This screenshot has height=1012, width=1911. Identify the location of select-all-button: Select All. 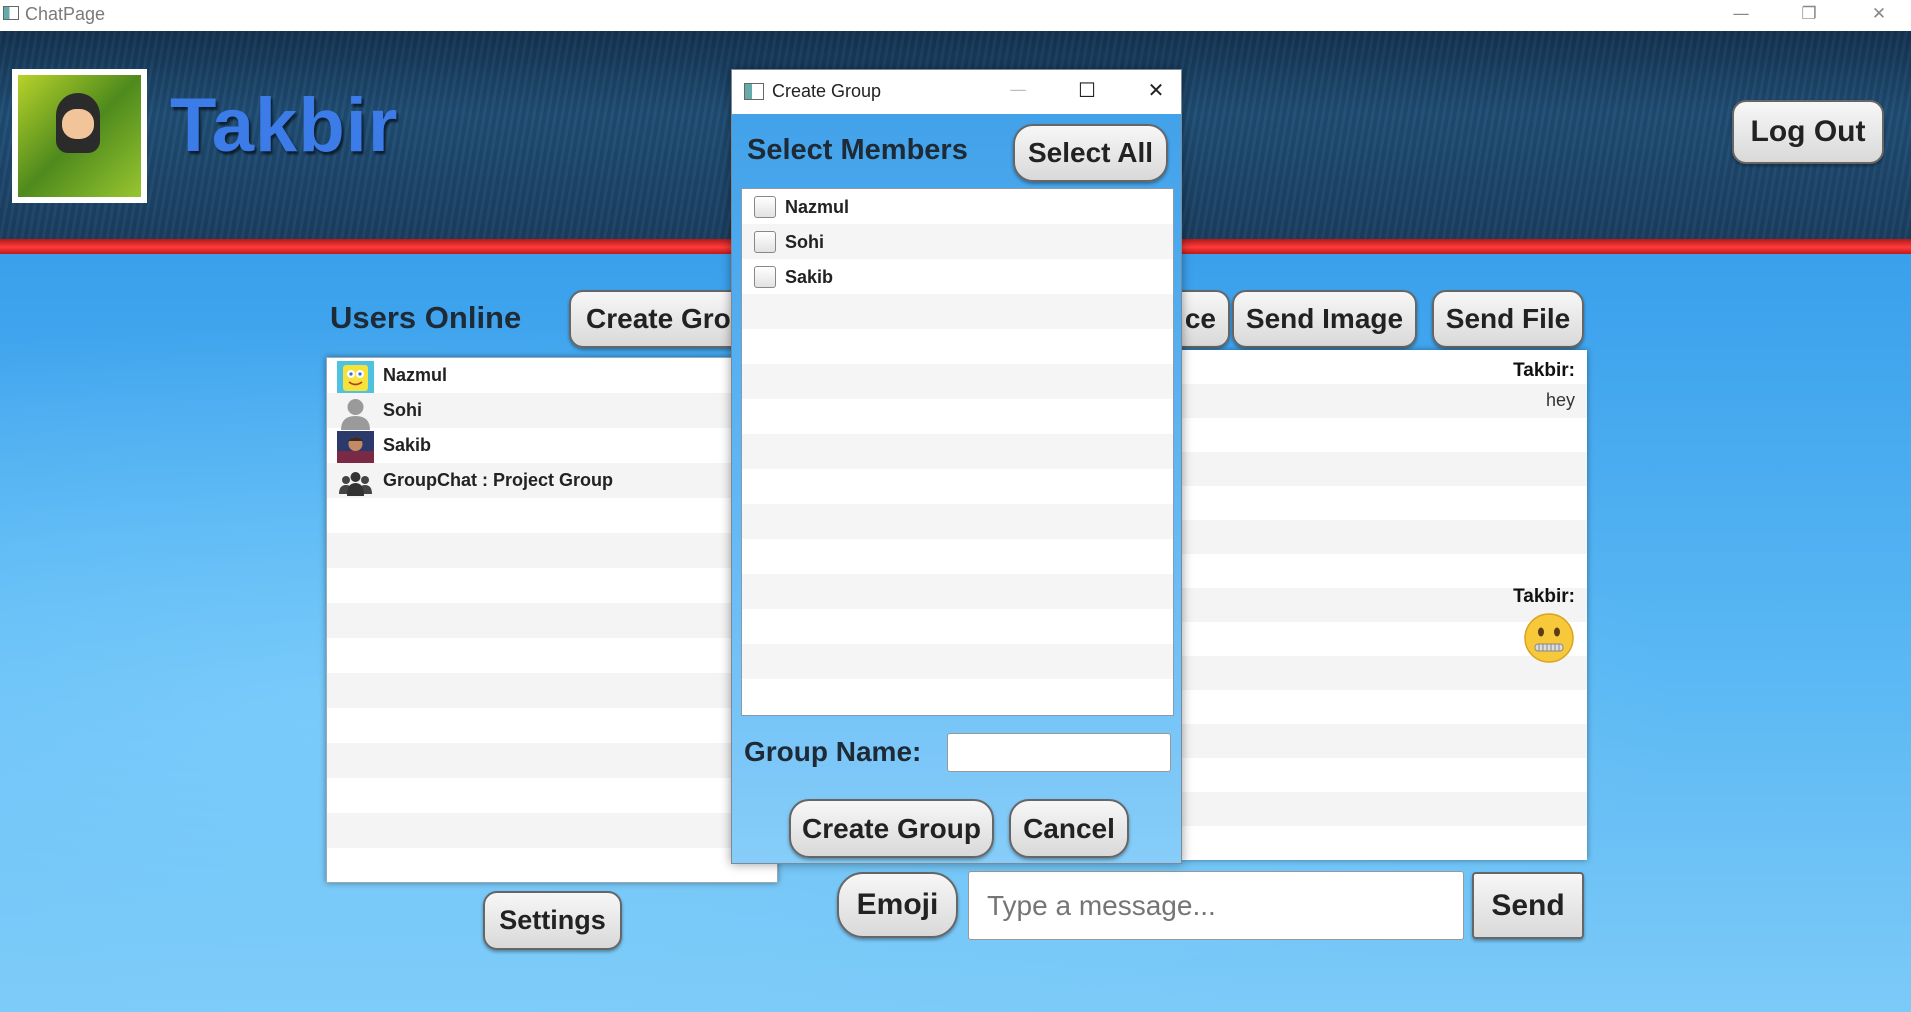
(1090, 153).